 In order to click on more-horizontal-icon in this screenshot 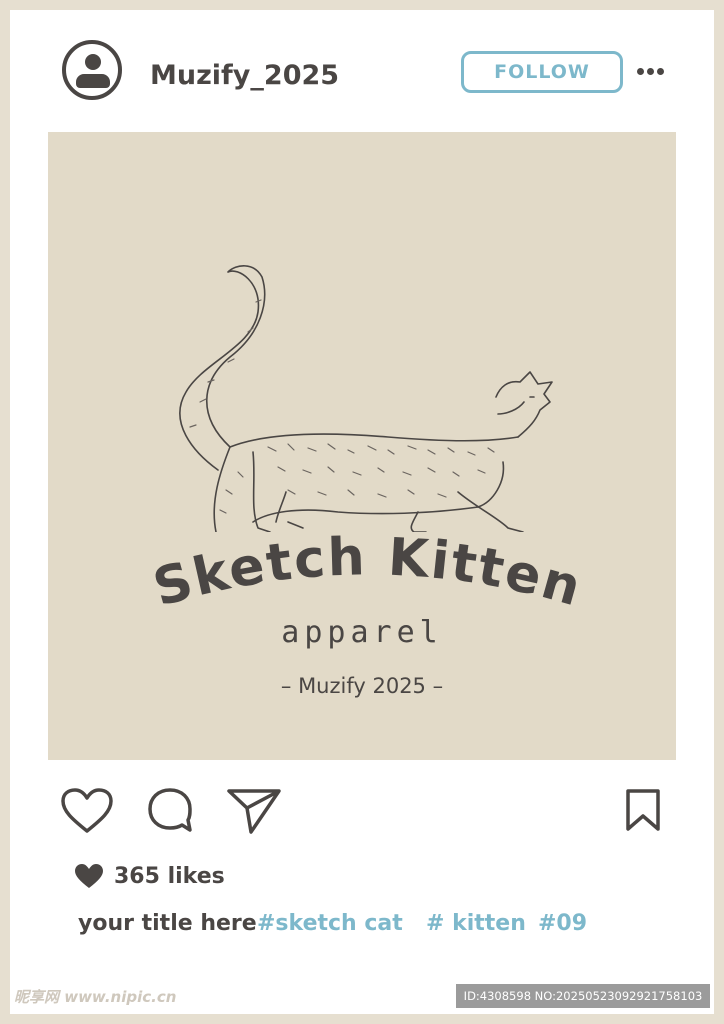, I will do `click(651, 71)`.